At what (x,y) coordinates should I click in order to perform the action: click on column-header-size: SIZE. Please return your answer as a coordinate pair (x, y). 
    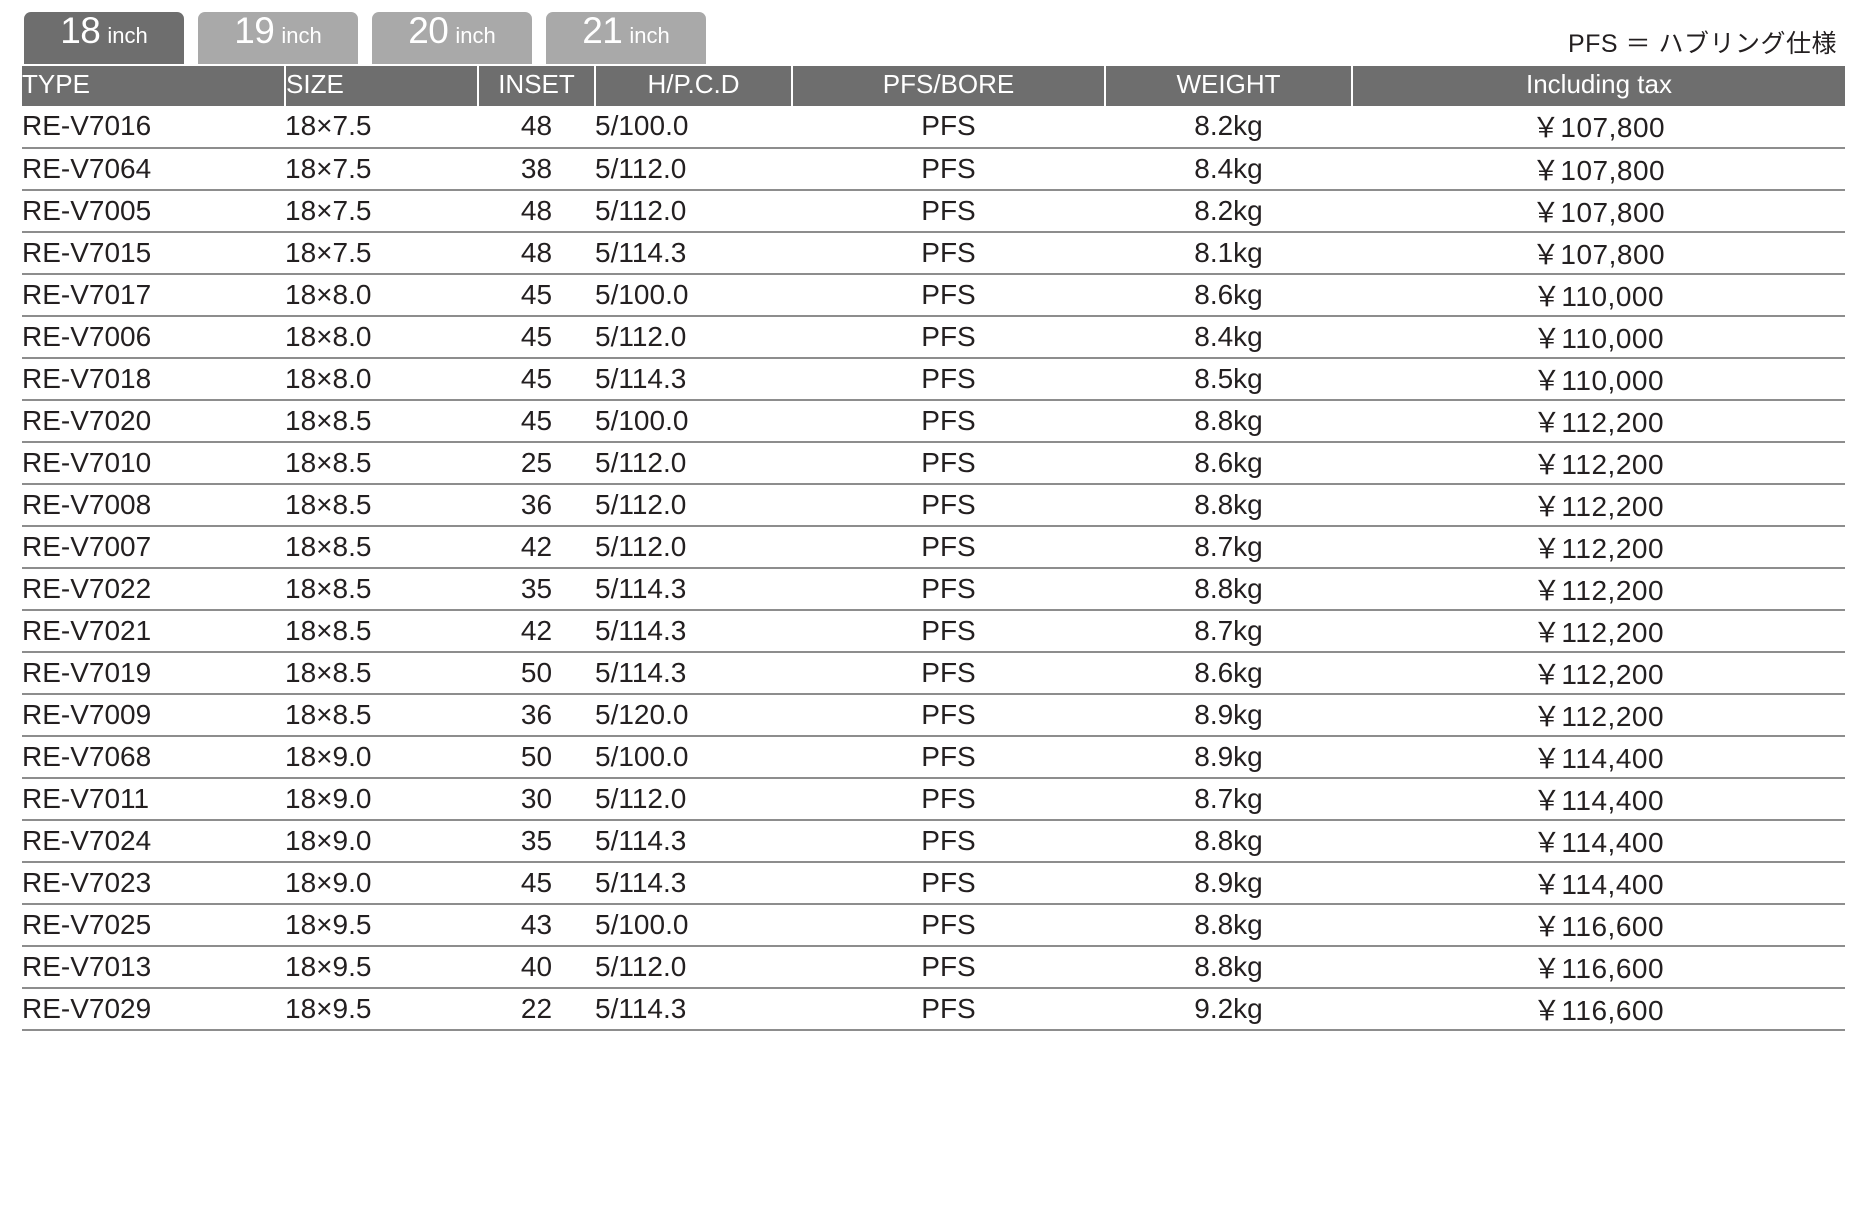
    Looking at the image, I should click on (382, 86).